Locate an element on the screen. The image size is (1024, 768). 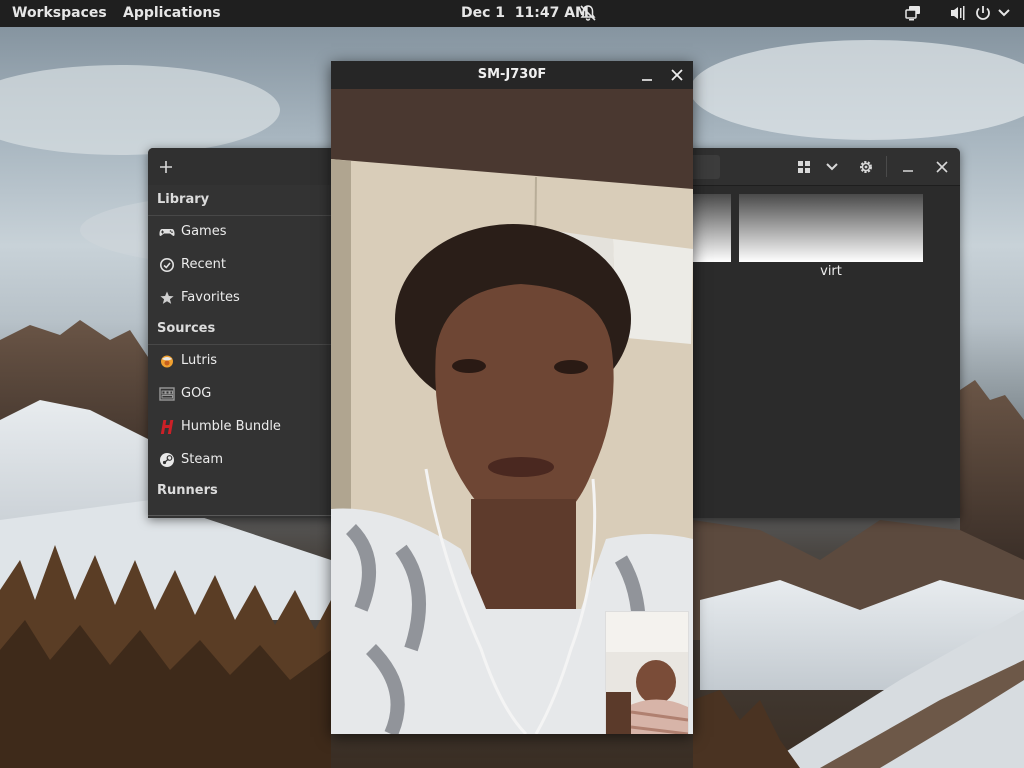
sidebar-item-label: Recent is located at coordinates (203, 264).